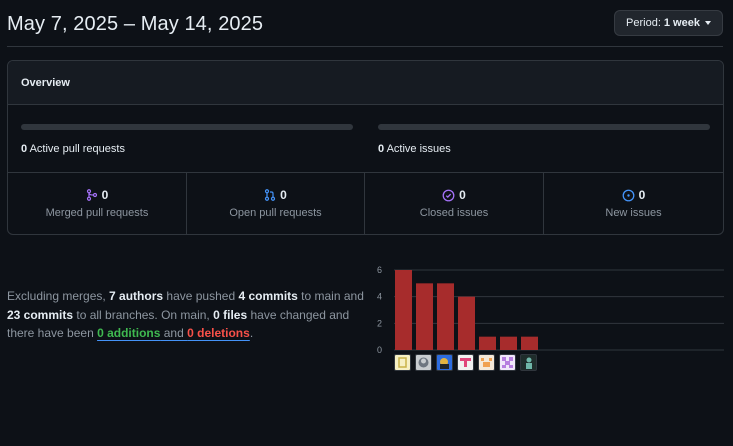  What do you see at coordinates (135, 24) in the screenshot?
I see `date-range-title: May 7, 2025 – May 14, 2025` at bounding box center [135, 24].